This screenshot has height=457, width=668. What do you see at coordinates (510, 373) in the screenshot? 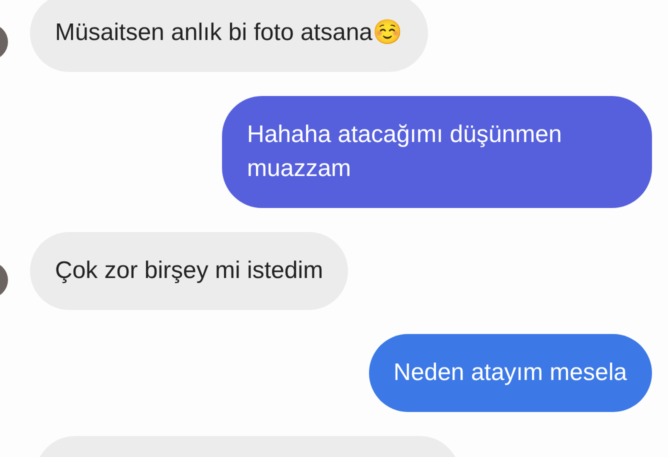
I see `message-bubble: Neden atayım mesela` at bounding box center [510, 373].